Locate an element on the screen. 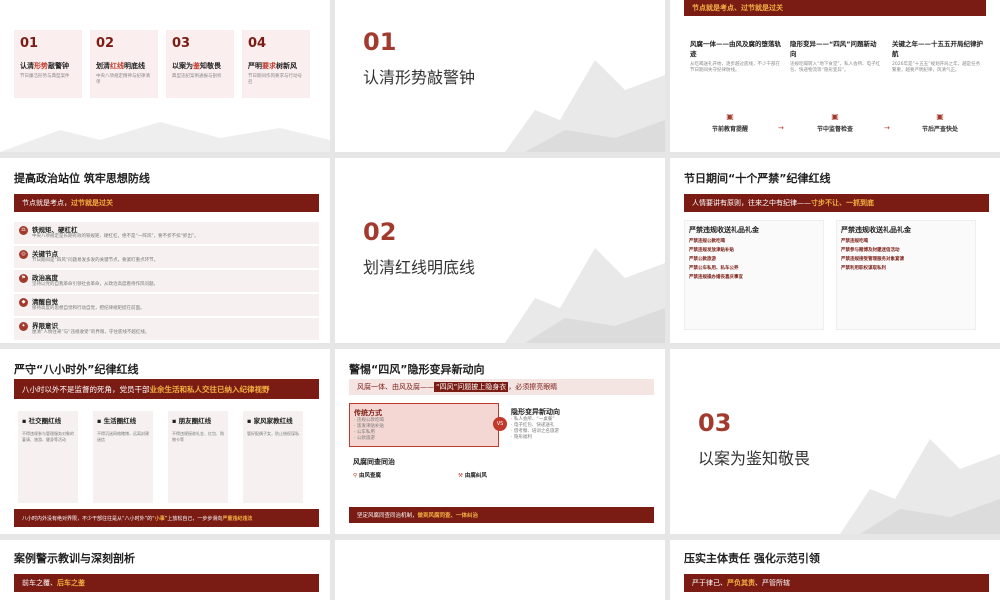  card-title: 划清红线明底线 is located at coordinates (120, 66).